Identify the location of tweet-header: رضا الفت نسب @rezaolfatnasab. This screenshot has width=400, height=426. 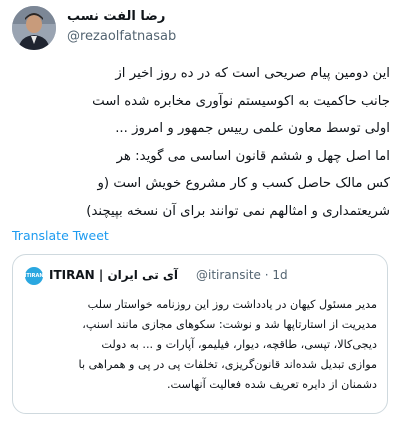
(200, 28).